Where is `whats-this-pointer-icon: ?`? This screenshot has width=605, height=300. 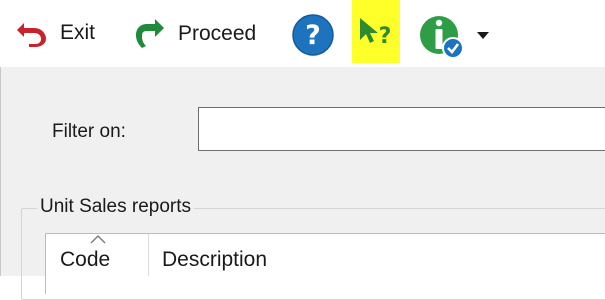 whats-this-pointer-icon: ? is located at coordinates (376, 32).